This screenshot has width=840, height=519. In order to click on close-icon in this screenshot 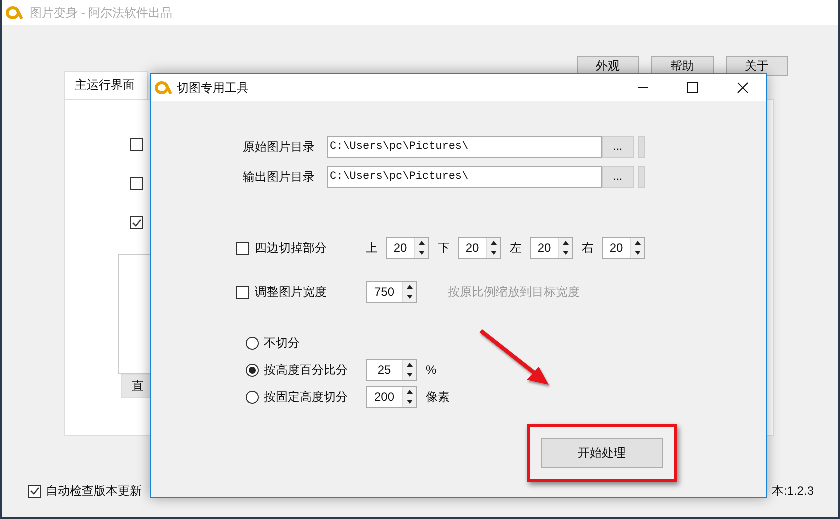, I will do `click(743, 88)`.